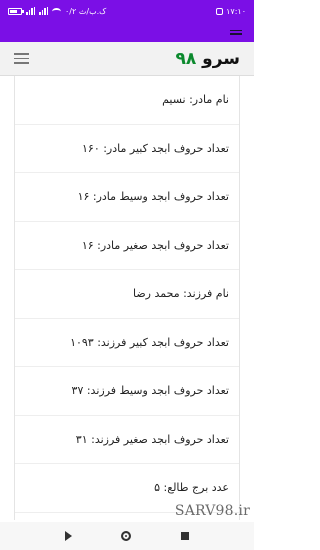 Image resolution: width=320 pixels, height=550 pixels. I want to click on battery-icon, so click(16, 11).